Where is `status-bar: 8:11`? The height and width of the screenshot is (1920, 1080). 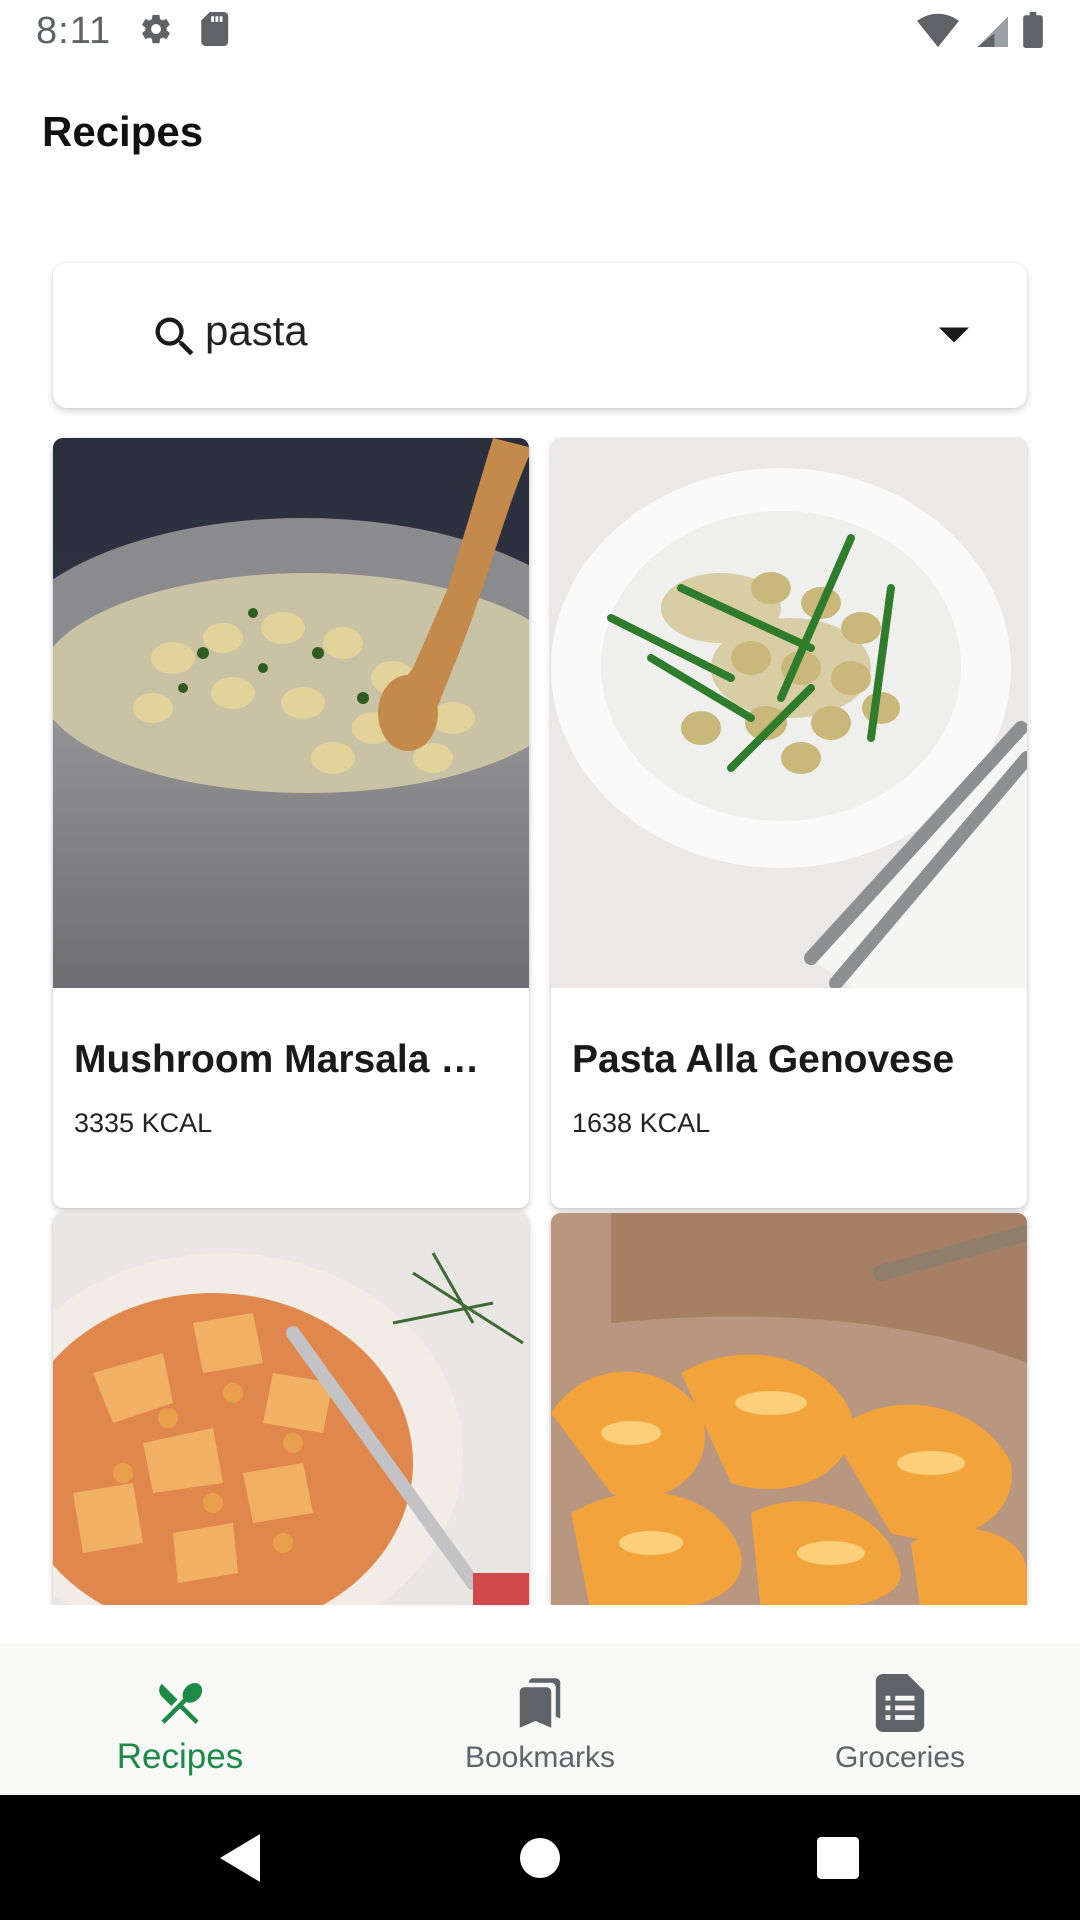
status-bar: 8:11 is located at coordinates (540, 31).